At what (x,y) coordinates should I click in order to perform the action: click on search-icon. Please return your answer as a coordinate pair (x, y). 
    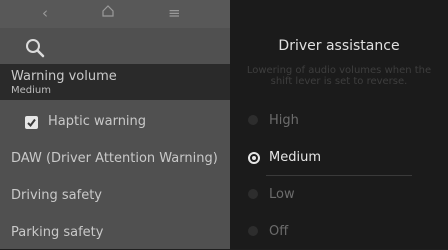
    Looking at the image, I should click on (36, 49).